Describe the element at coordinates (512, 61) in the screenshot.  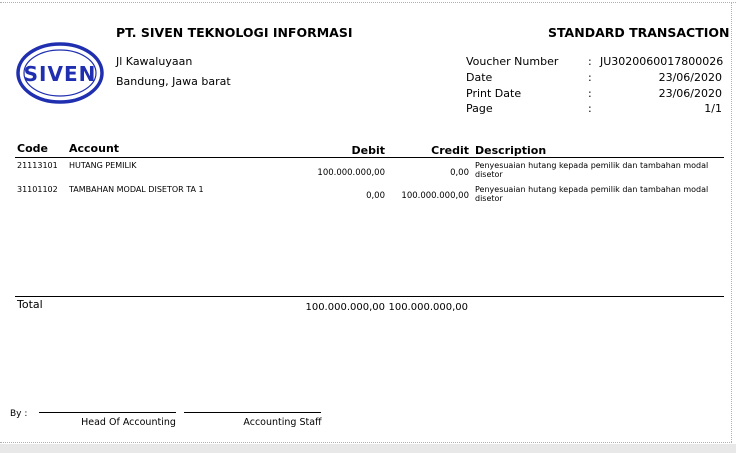
I see `voucher-number-label: Voucher Number` at that location.